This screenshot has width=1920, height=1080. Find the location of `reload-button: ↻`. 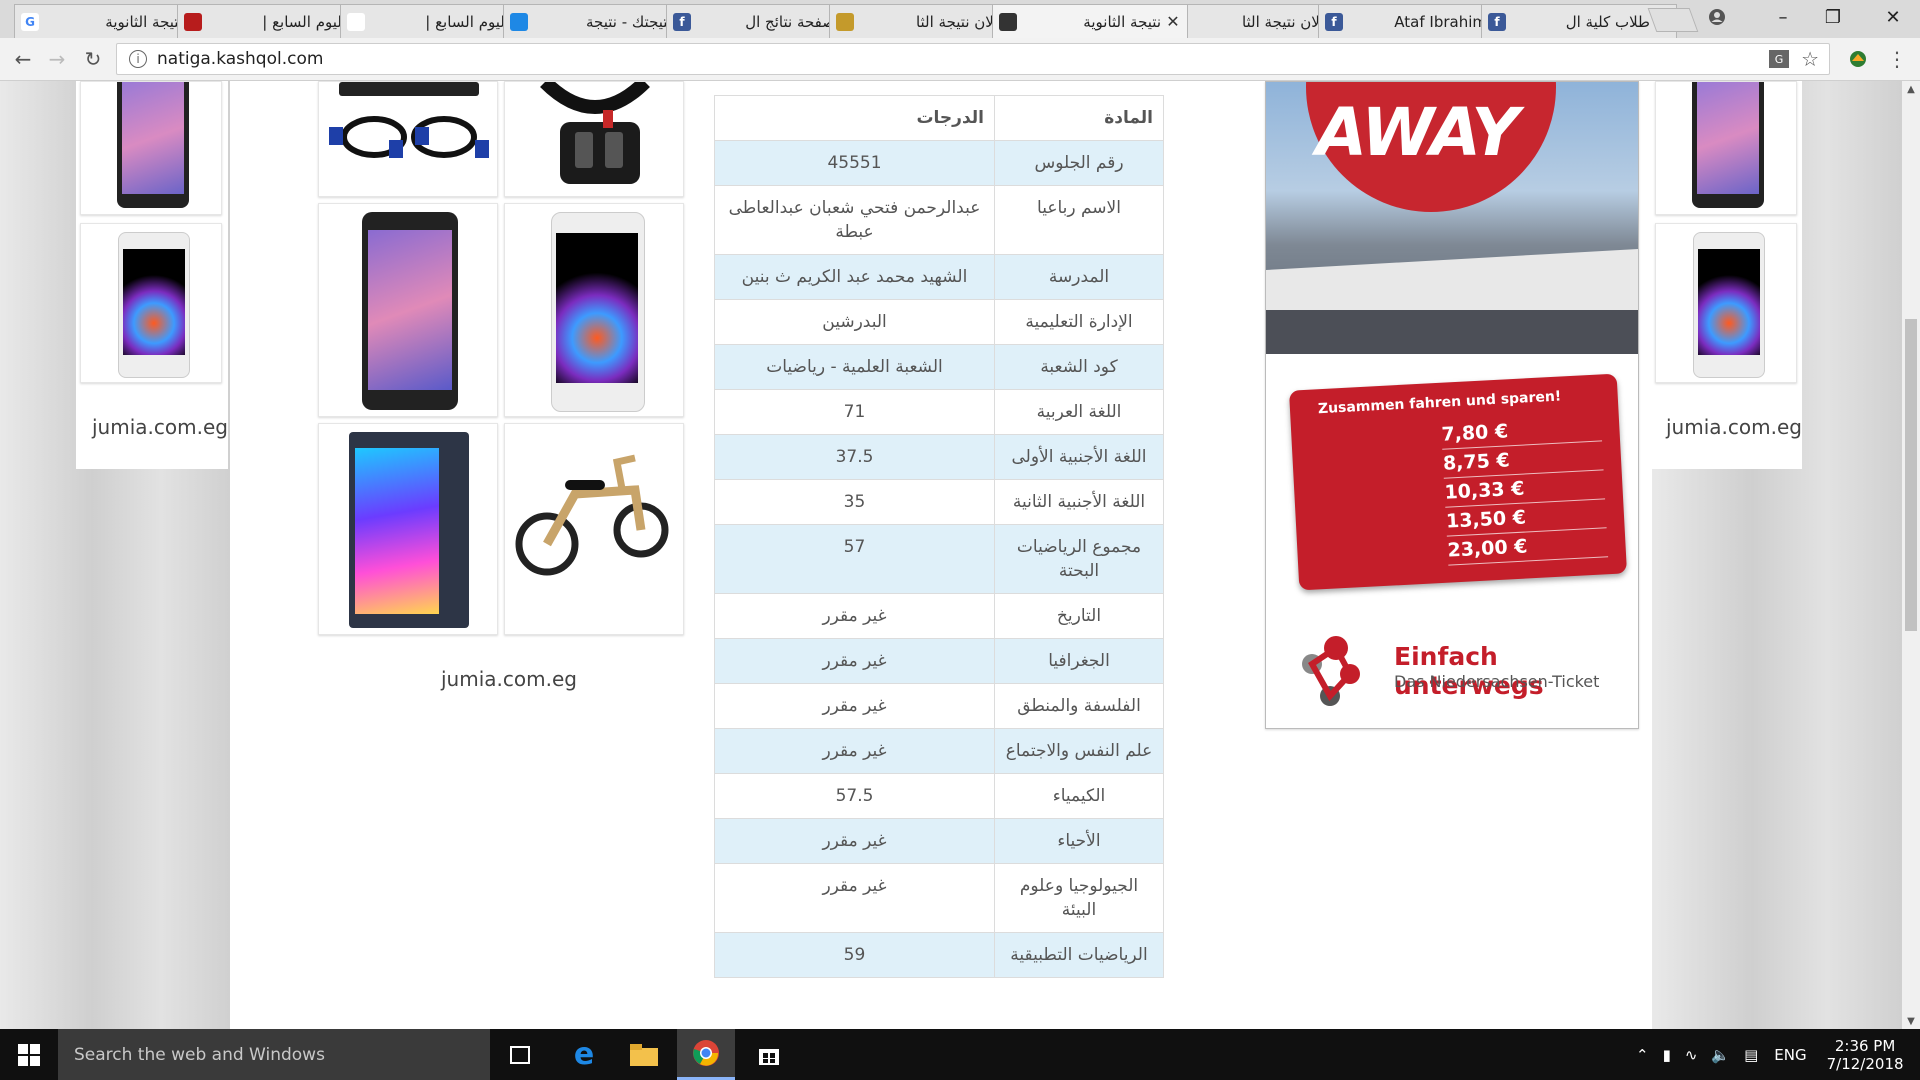

reload-button: ↻ is located at coordinates (93, 59).